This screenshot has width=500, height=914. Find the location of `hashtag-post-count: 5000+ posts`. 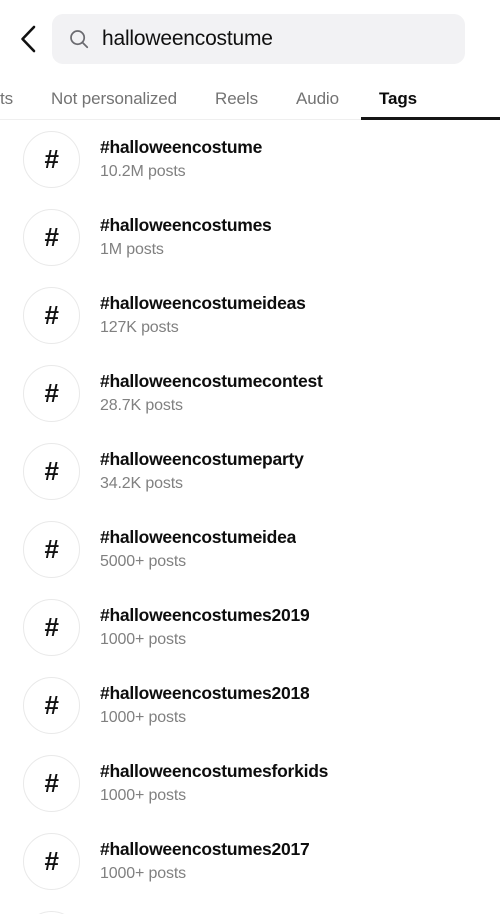

hashtag-post-count: 5000+ posts is located at coordinates (143, 561).